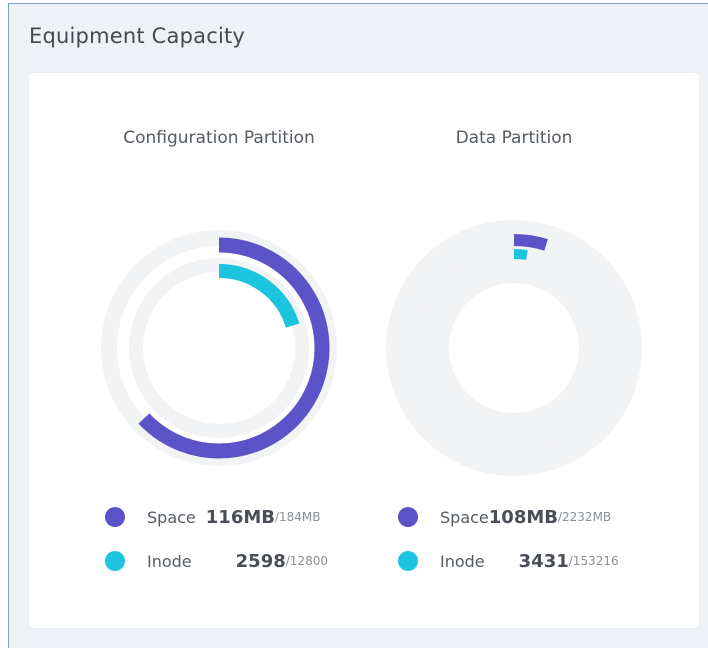  What do you see at coordinates (260, 561) in the screenshot?
I see `legend-used: 2598` at bounding box center [260, 561].